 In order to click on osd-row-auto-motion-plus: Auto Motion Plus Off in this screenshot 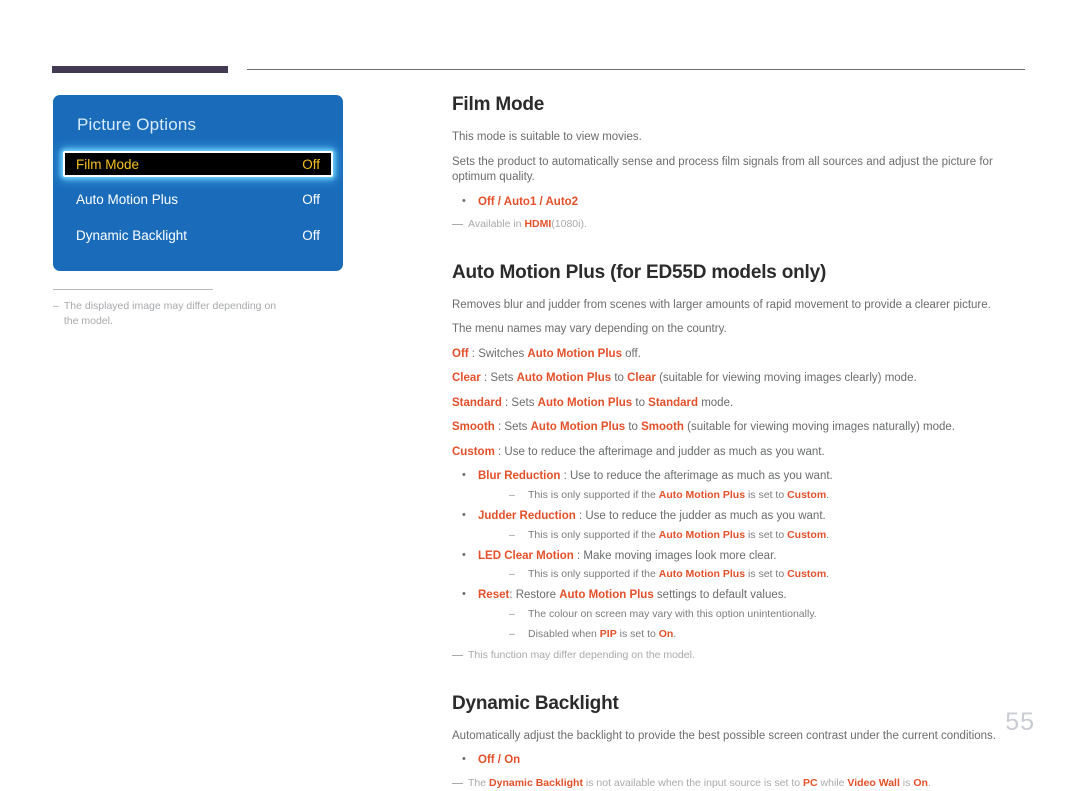, I will do `click(198, 199)`.